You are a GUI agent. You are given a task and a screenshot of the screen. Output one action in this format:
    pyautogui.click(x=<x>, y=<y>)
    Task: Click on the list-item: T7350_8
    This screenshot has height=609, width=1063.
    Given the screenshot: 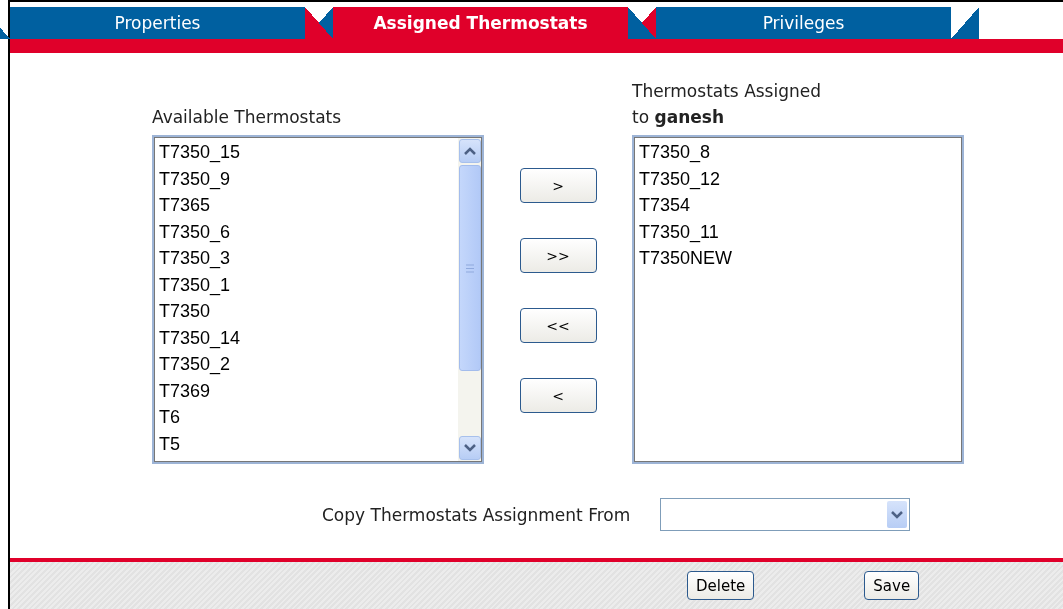 What is the action you would take?
    pyautogui.click(x=798, y=152)
    